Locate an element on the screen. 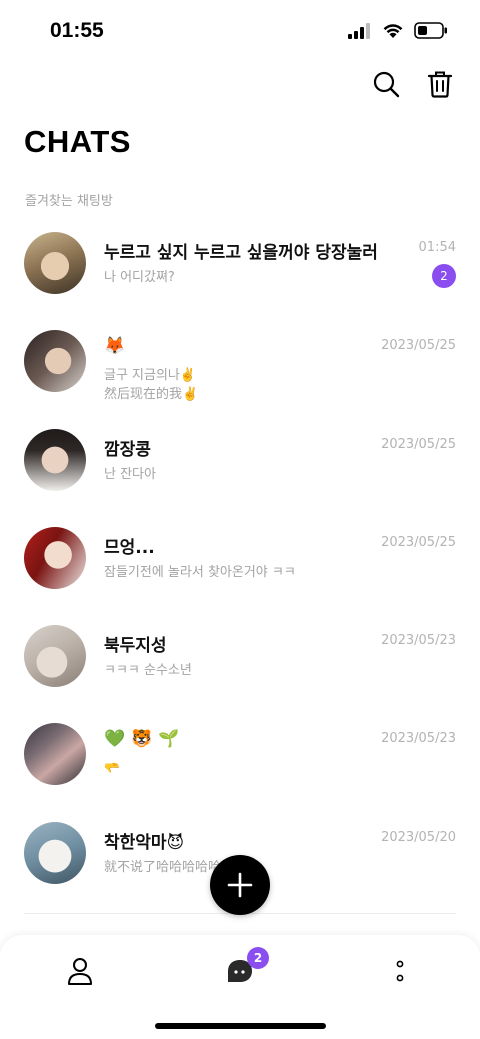 Image resolution: width=480 pixels, height=1039 pixels. favorites-section-label: 즐겨찾는 채팅방 is located at coordinates (69, 201).